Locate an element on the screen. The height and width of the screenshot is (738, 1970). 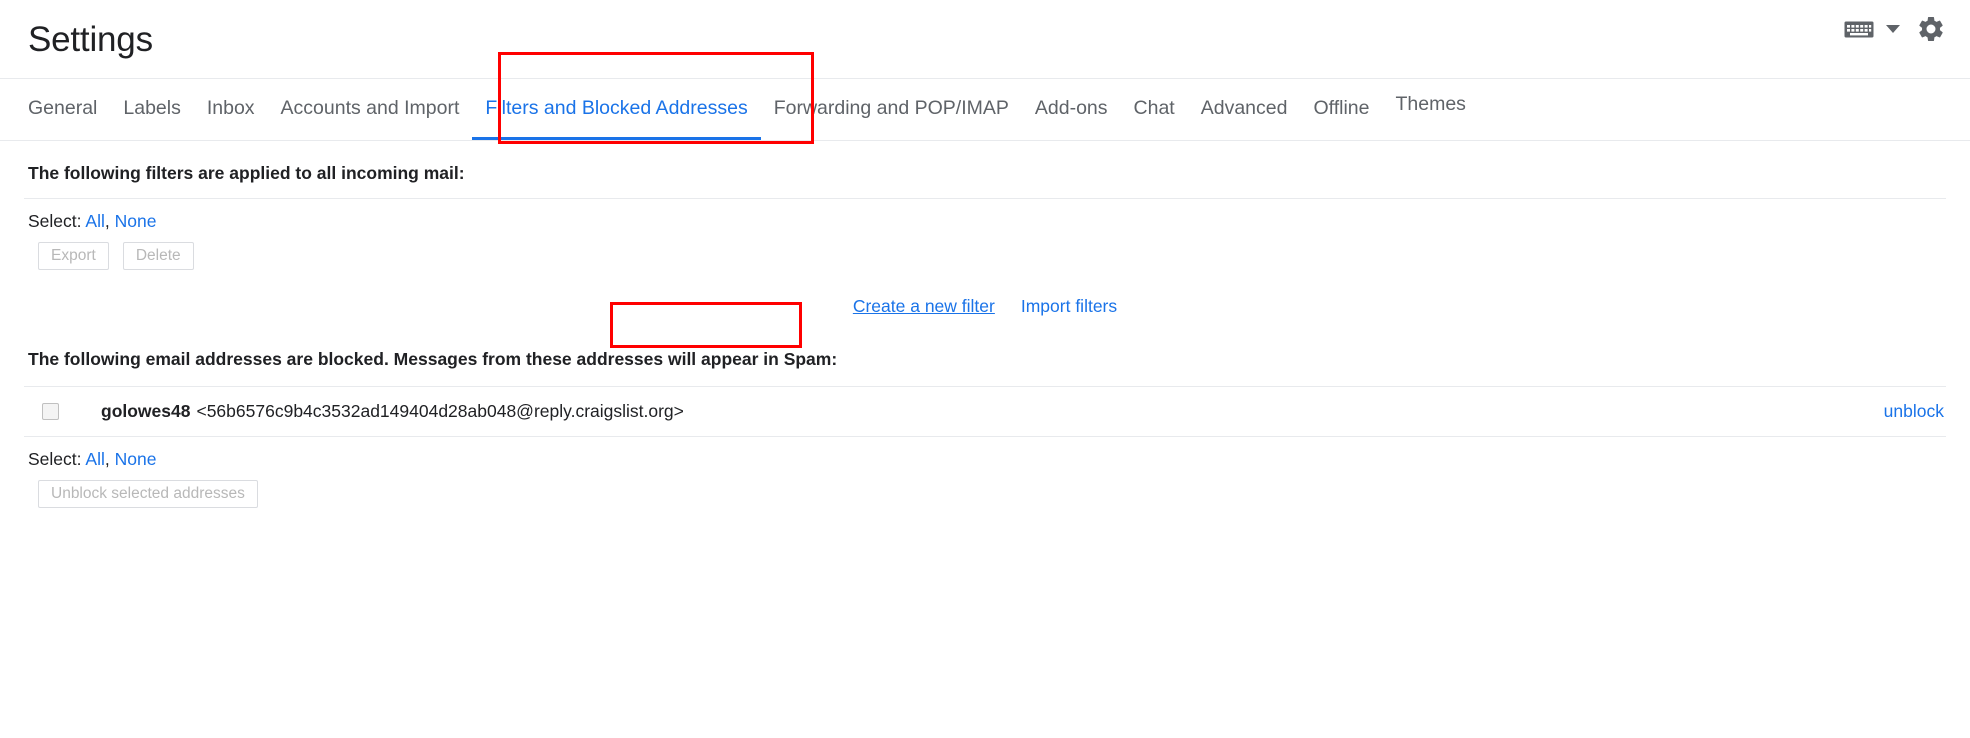
filters-select-all-link: All is located at coordinates (94, 221).